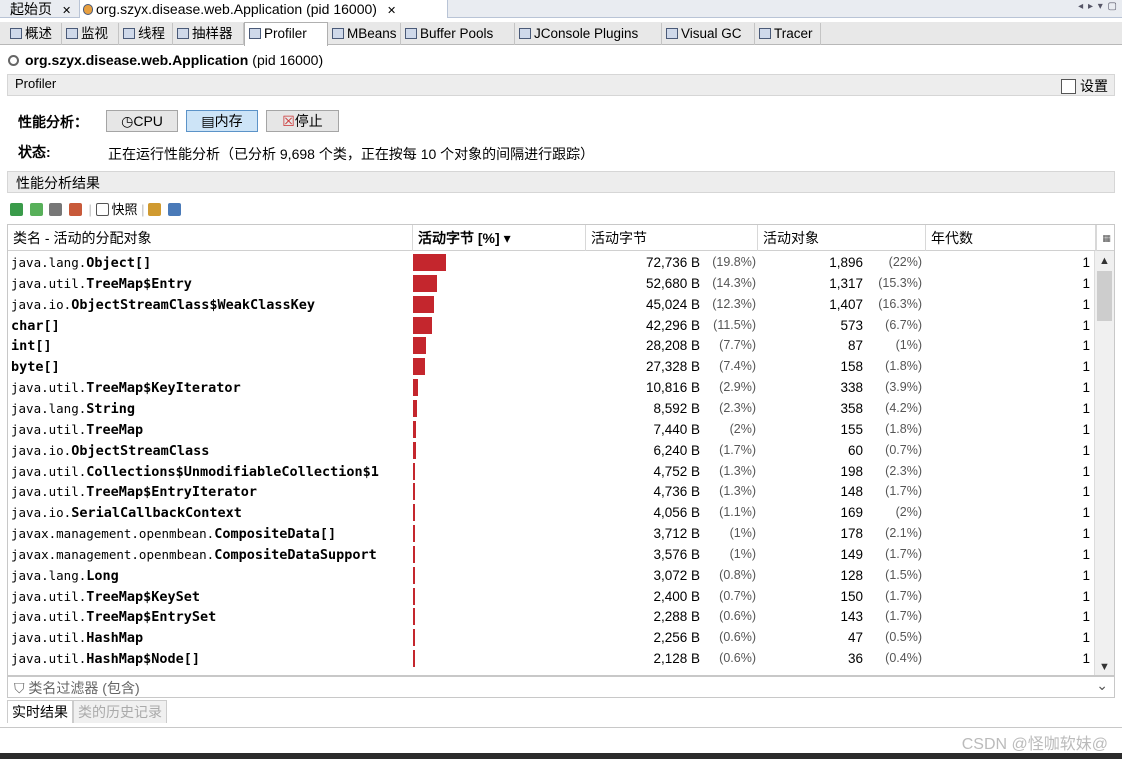  I want to click on class-name: HashMap$Node[], so click(143, 659).